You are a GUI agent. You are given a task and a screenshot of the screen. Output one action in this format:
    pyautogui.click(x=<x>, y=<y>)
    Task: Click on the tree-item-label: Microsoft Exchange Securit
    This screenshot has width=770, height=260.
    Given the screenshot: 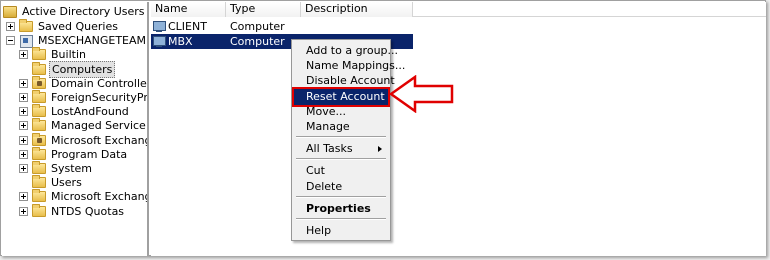 What is the action you would take?
    pyautogui.click(x=99, y=140)
    